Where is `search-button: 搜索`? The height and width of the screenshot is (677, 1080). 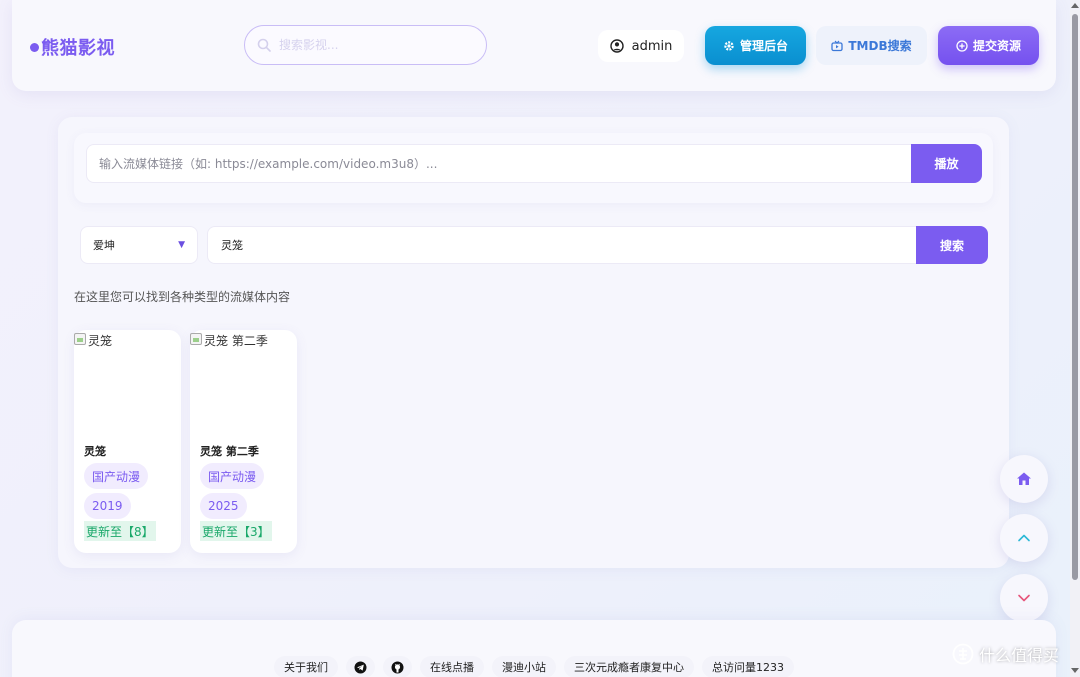
search-button: 搜索 is located at coordinates (952, 245).